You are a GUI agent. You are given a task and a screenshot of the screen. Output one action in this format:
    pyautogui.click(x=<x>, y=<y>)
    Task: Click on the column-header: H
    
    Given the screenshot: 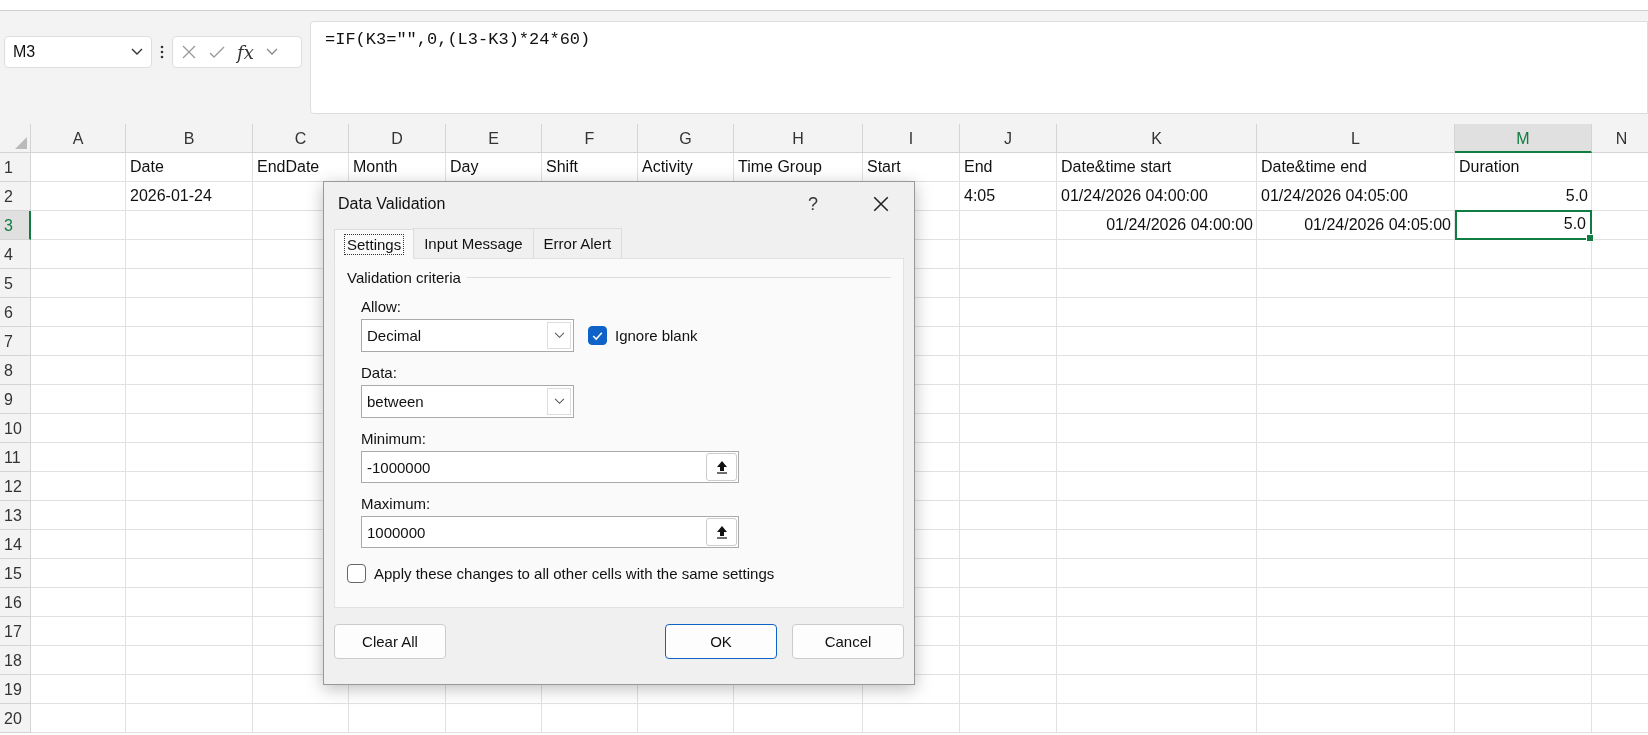 What is the action you would take?
    pyautogui.click(x=798, y=138)
    